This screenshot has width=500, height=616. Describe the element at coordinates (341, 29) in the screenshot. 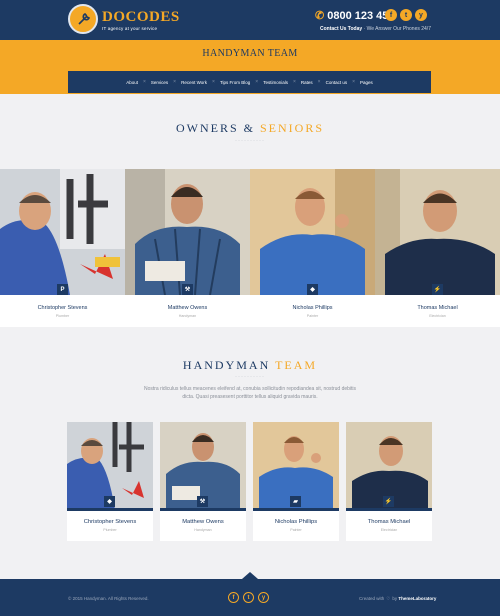

I see `contact-link: Contact Us Today` at that location.